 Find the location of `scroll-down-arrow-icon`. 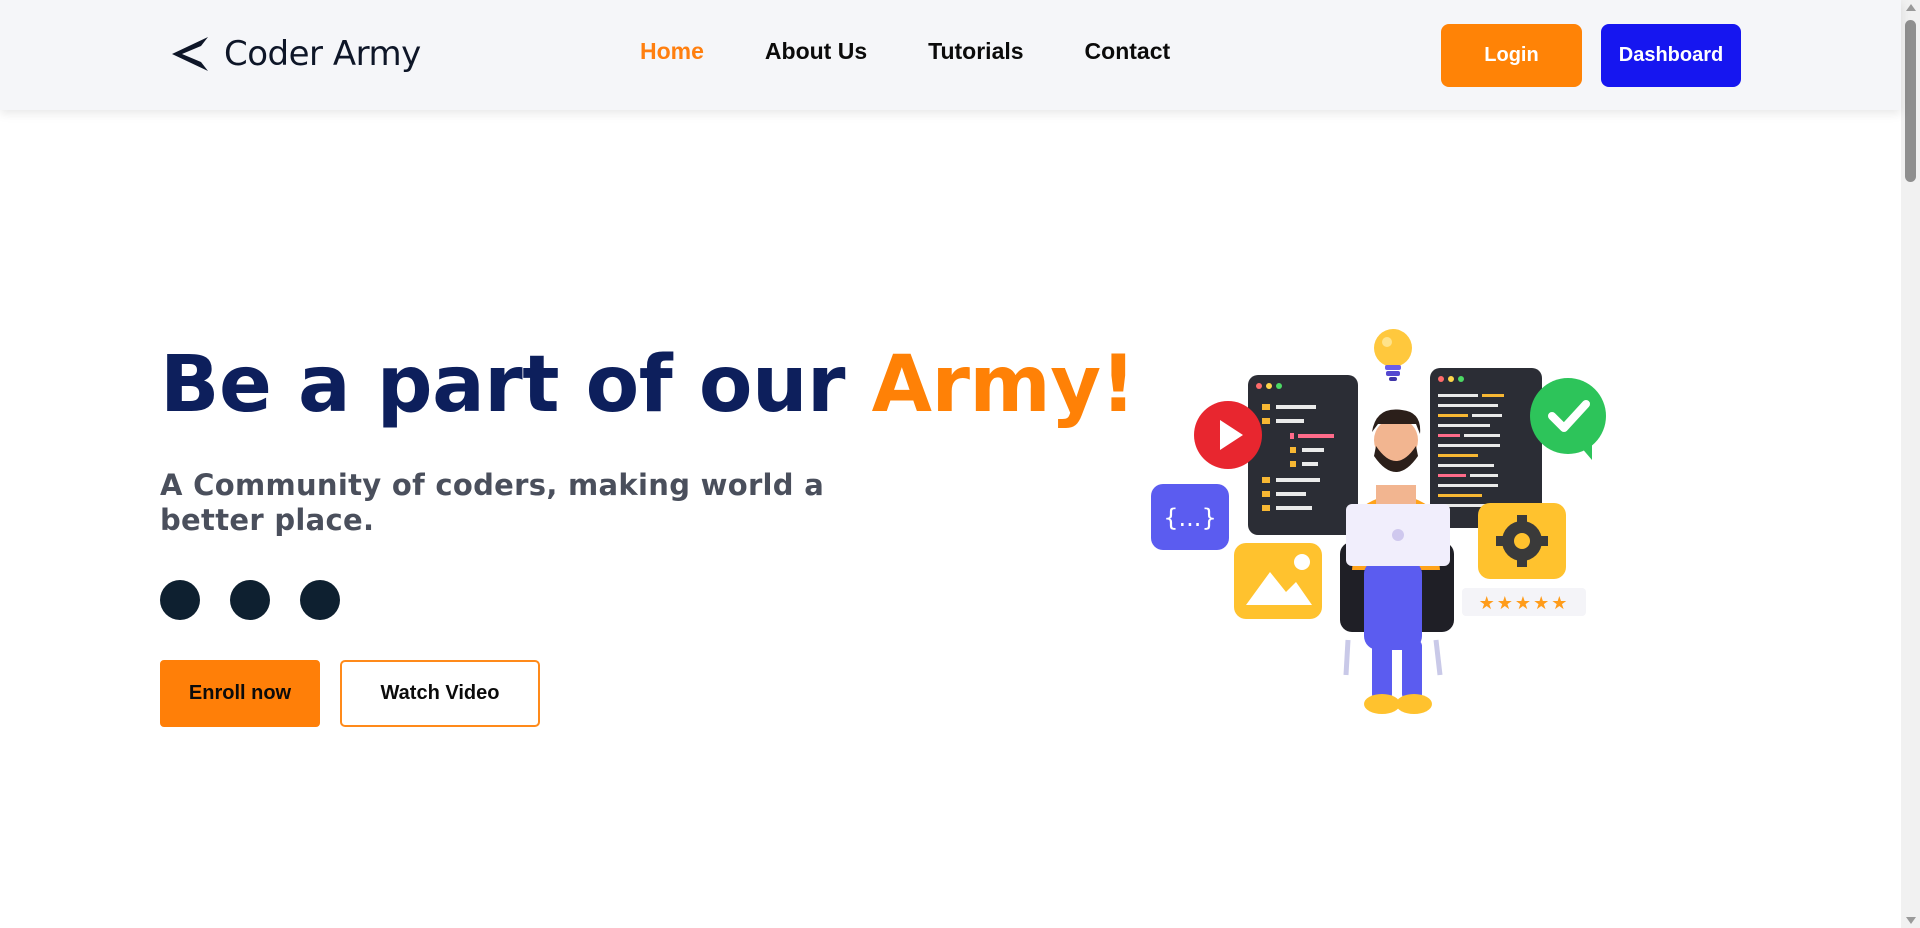

scroll-down-arrow-icon is located at coordinates (1911, 920).